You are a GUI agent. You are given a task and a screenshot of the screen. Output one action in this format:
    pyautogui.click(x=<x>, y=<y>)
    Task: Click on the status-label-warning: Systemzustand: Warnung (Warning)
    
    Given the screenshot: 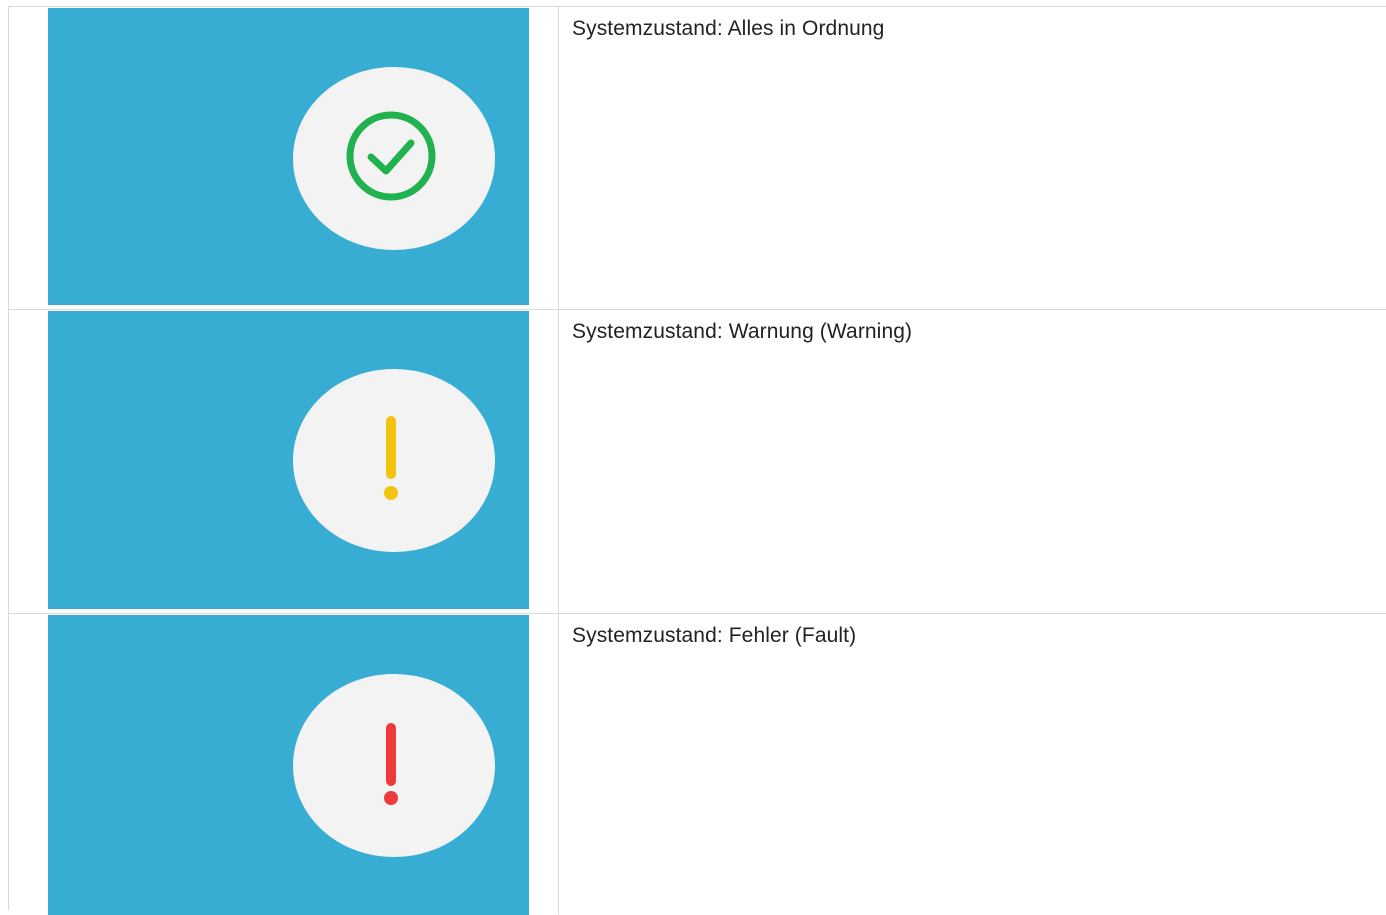 What is the action you would take?
    pyautogui.click(x=742, y=331)
    